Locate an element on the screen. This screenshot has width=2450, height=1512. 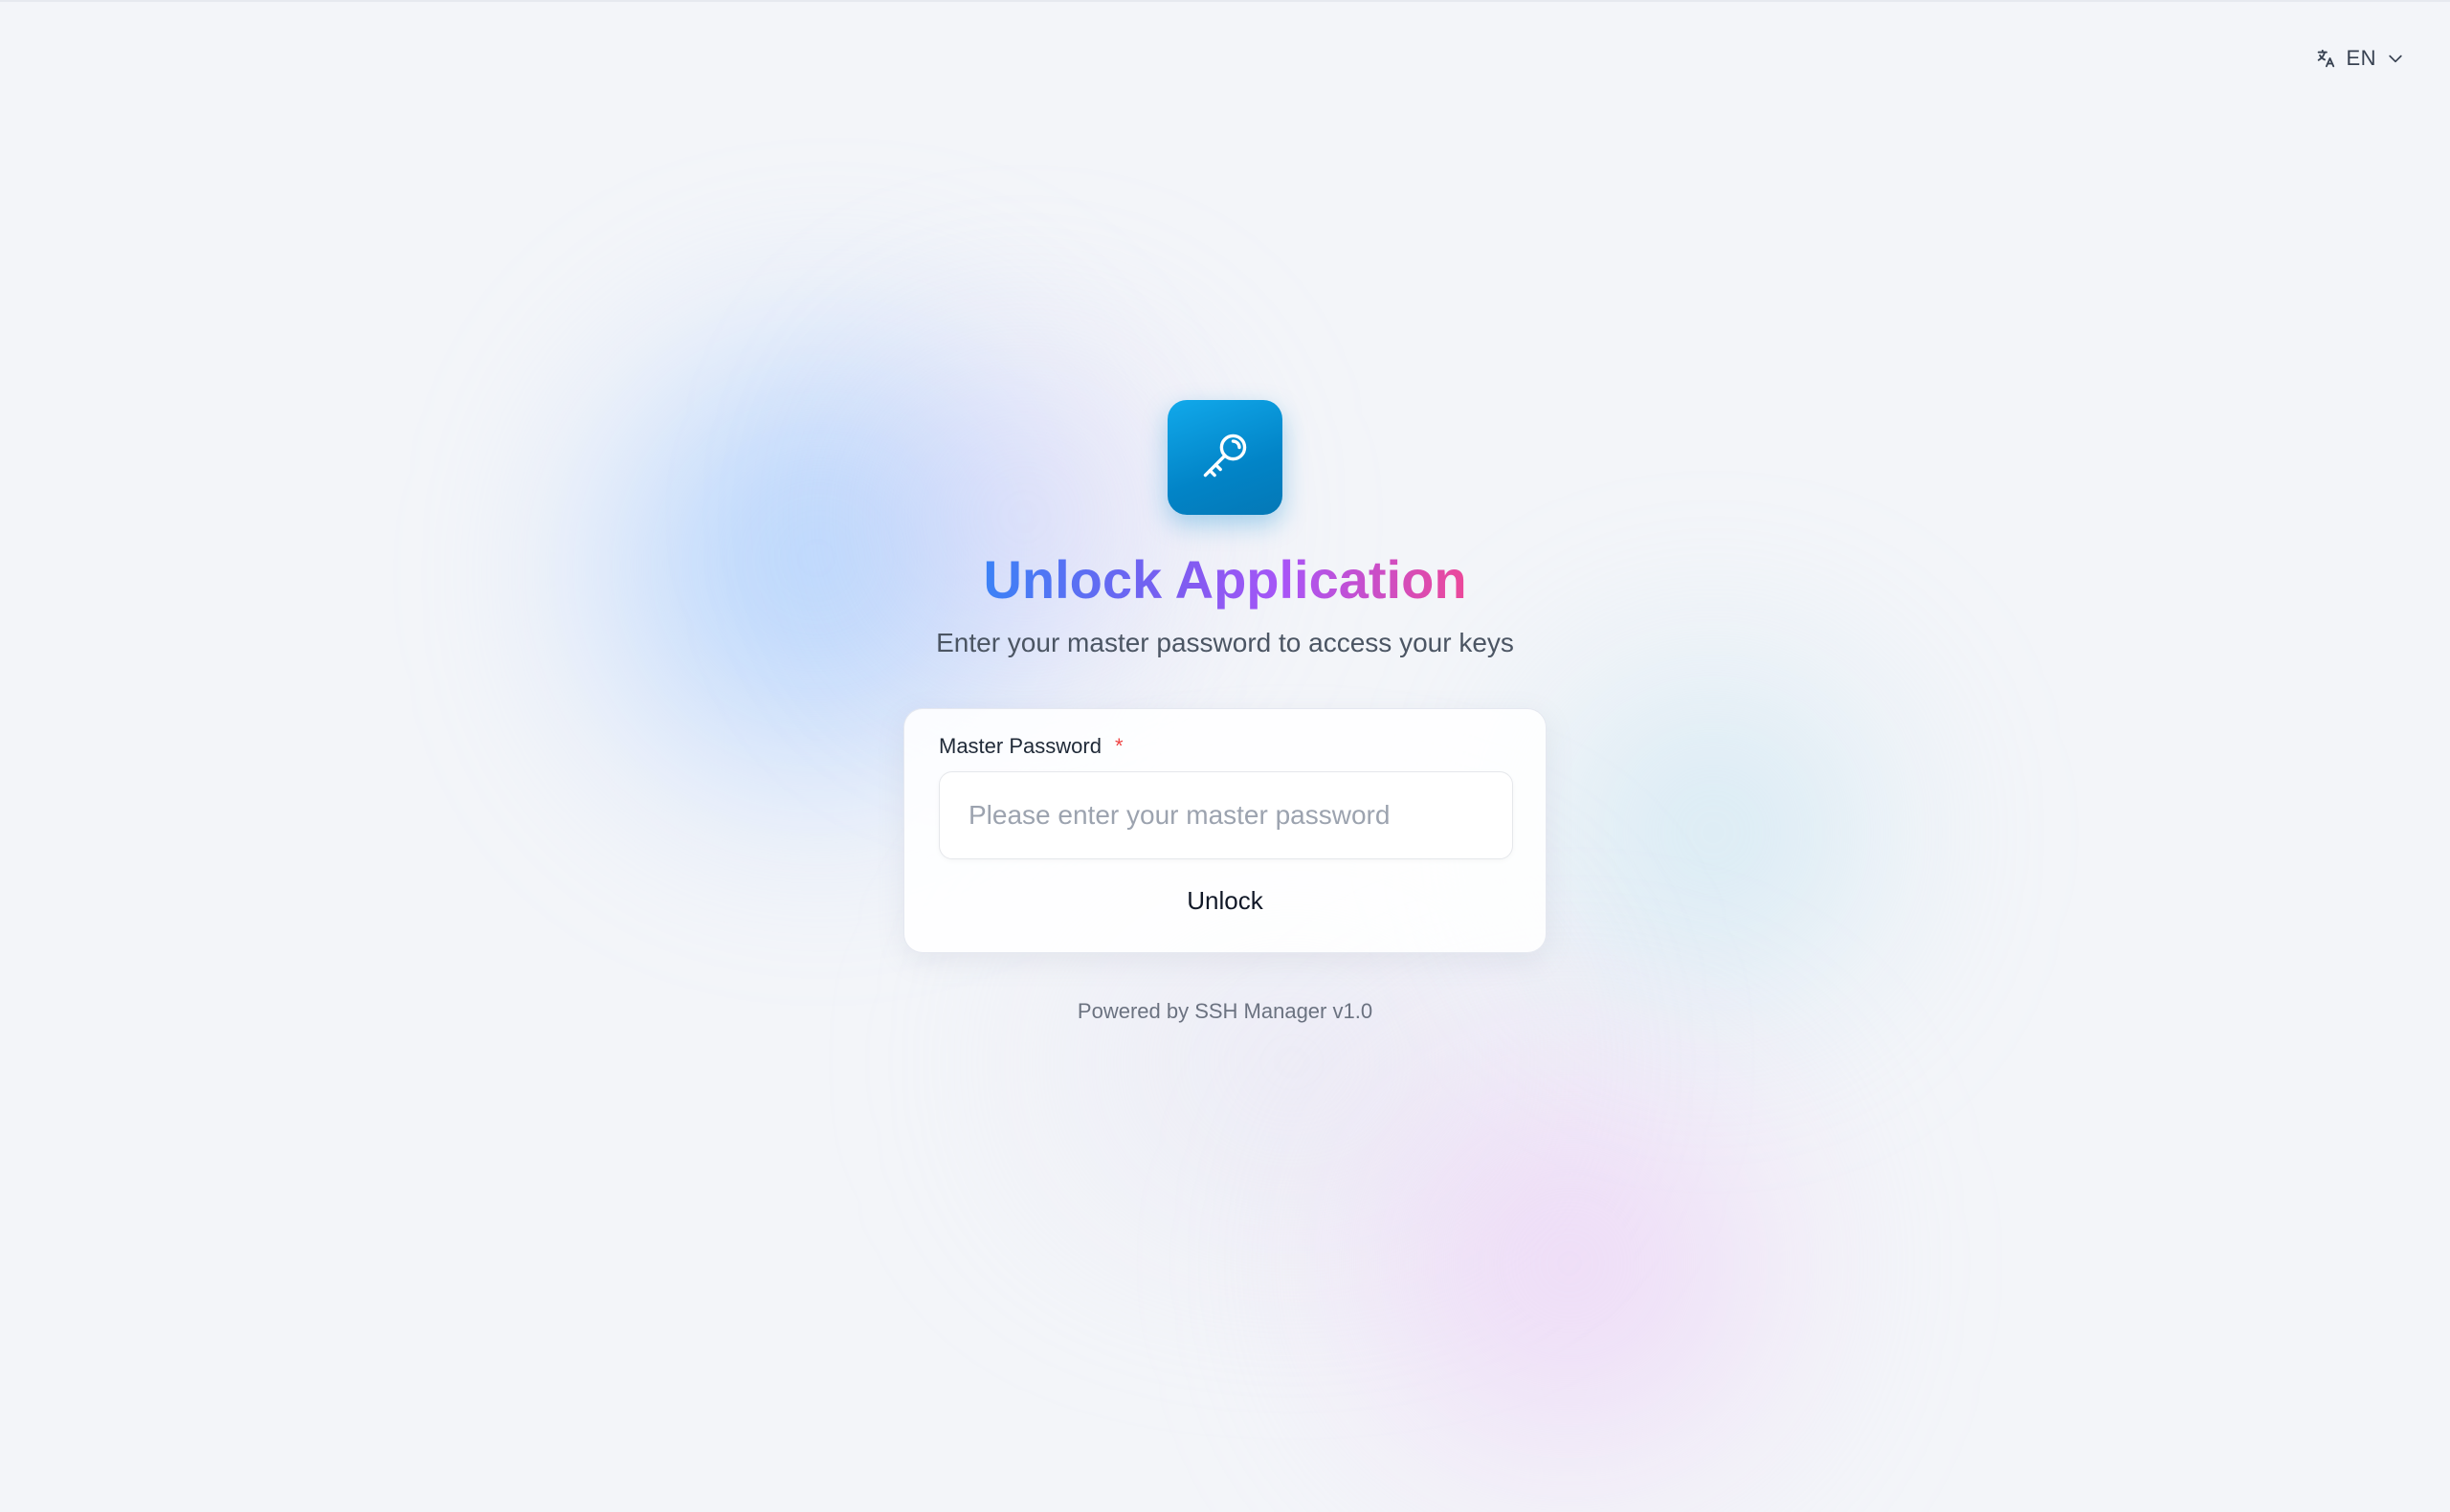
language-switcher: EN is located at coordinates (2360, 58).